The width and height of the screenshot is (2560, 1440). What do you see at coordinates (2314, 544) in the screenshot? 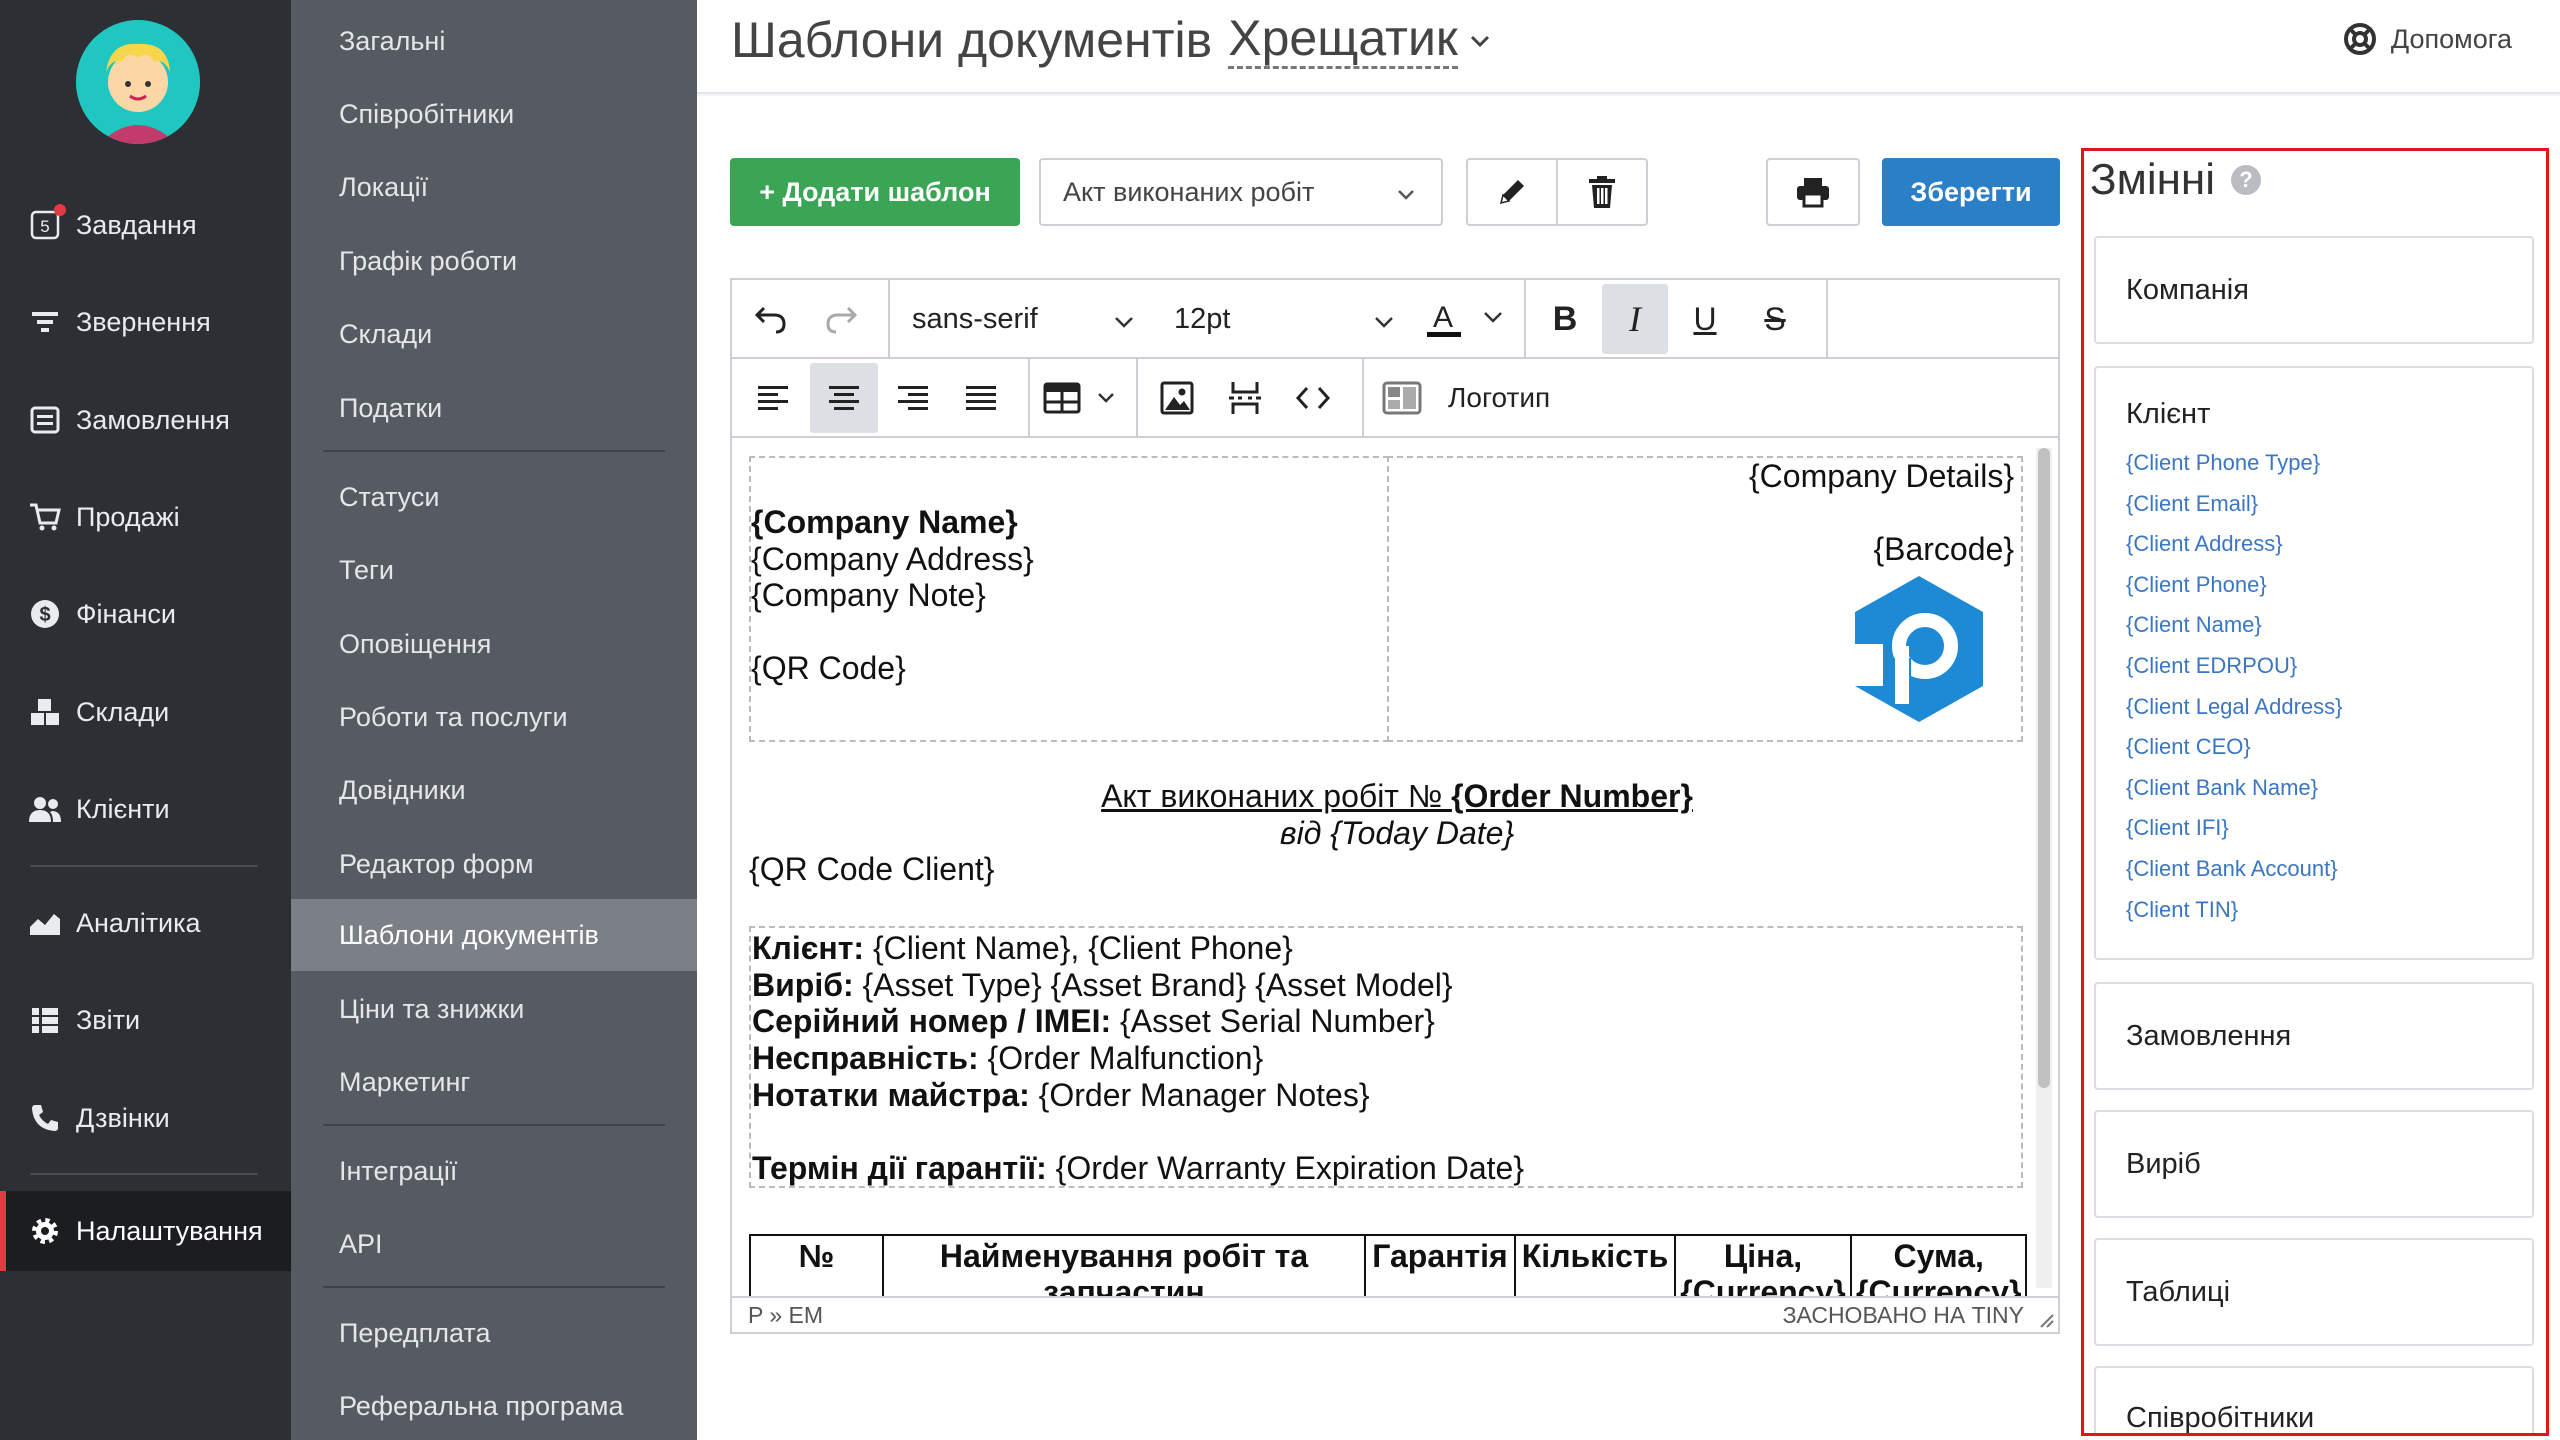
I see `variable-link: {Client Address}` at bounding box center [2314, 544].